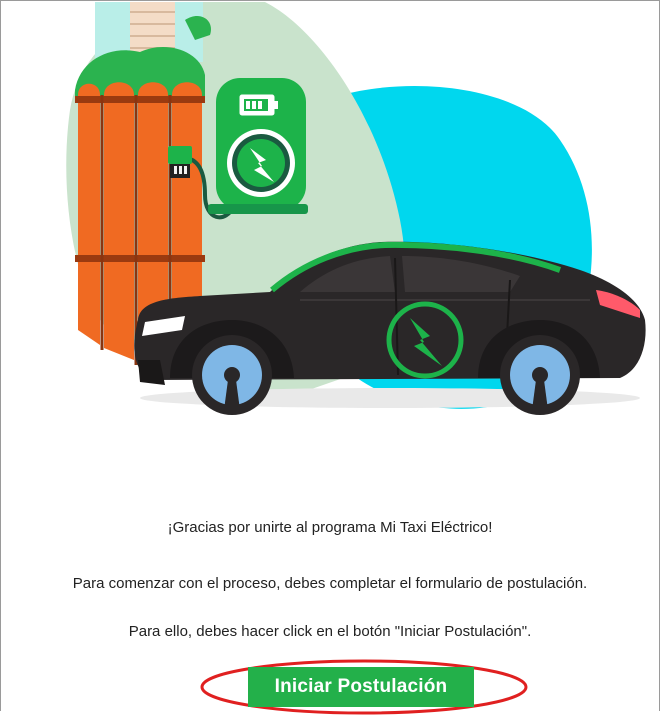 This screenshot has height=716, width=668. I want to click on charging-plug-icon, so click(180, 162).